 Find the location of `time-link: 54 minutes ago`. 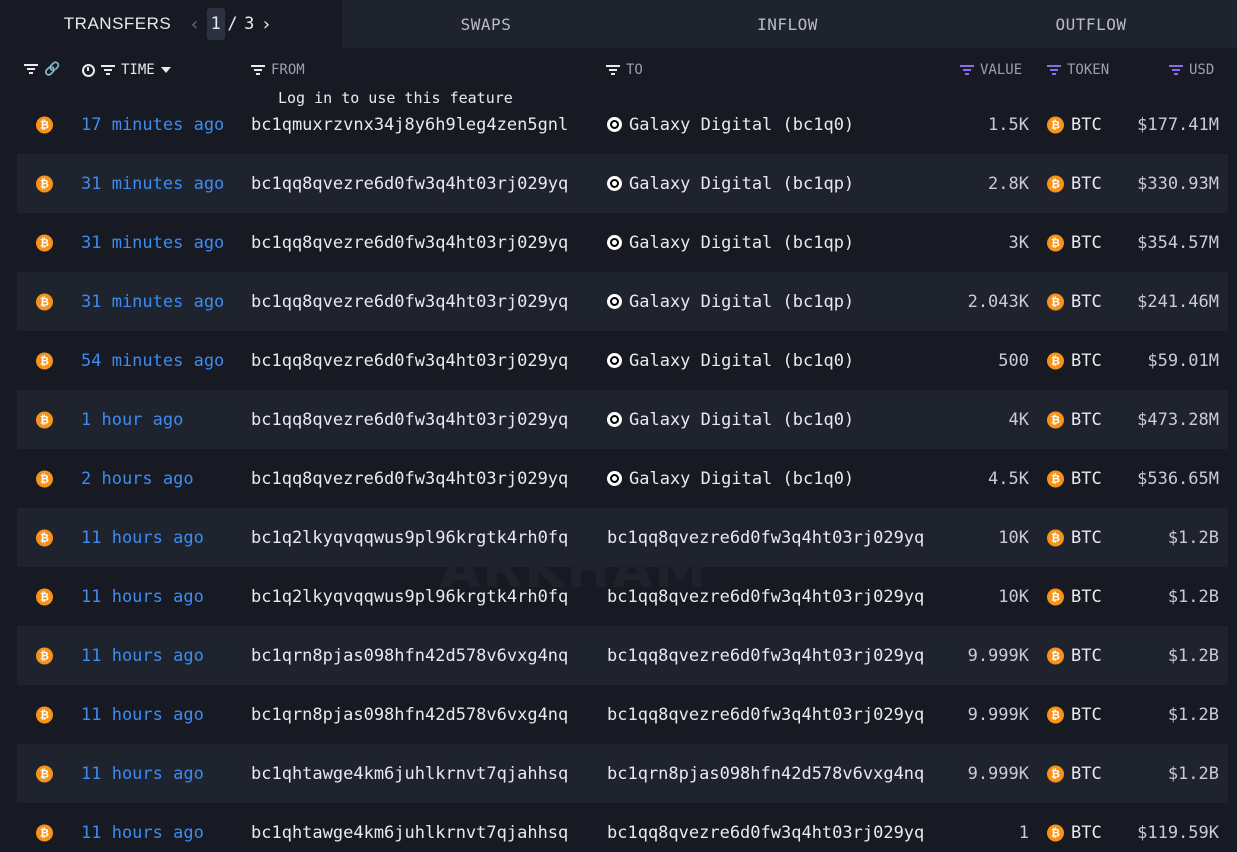

time-link: 54 minutes ago is located at coordinates (152, 361).